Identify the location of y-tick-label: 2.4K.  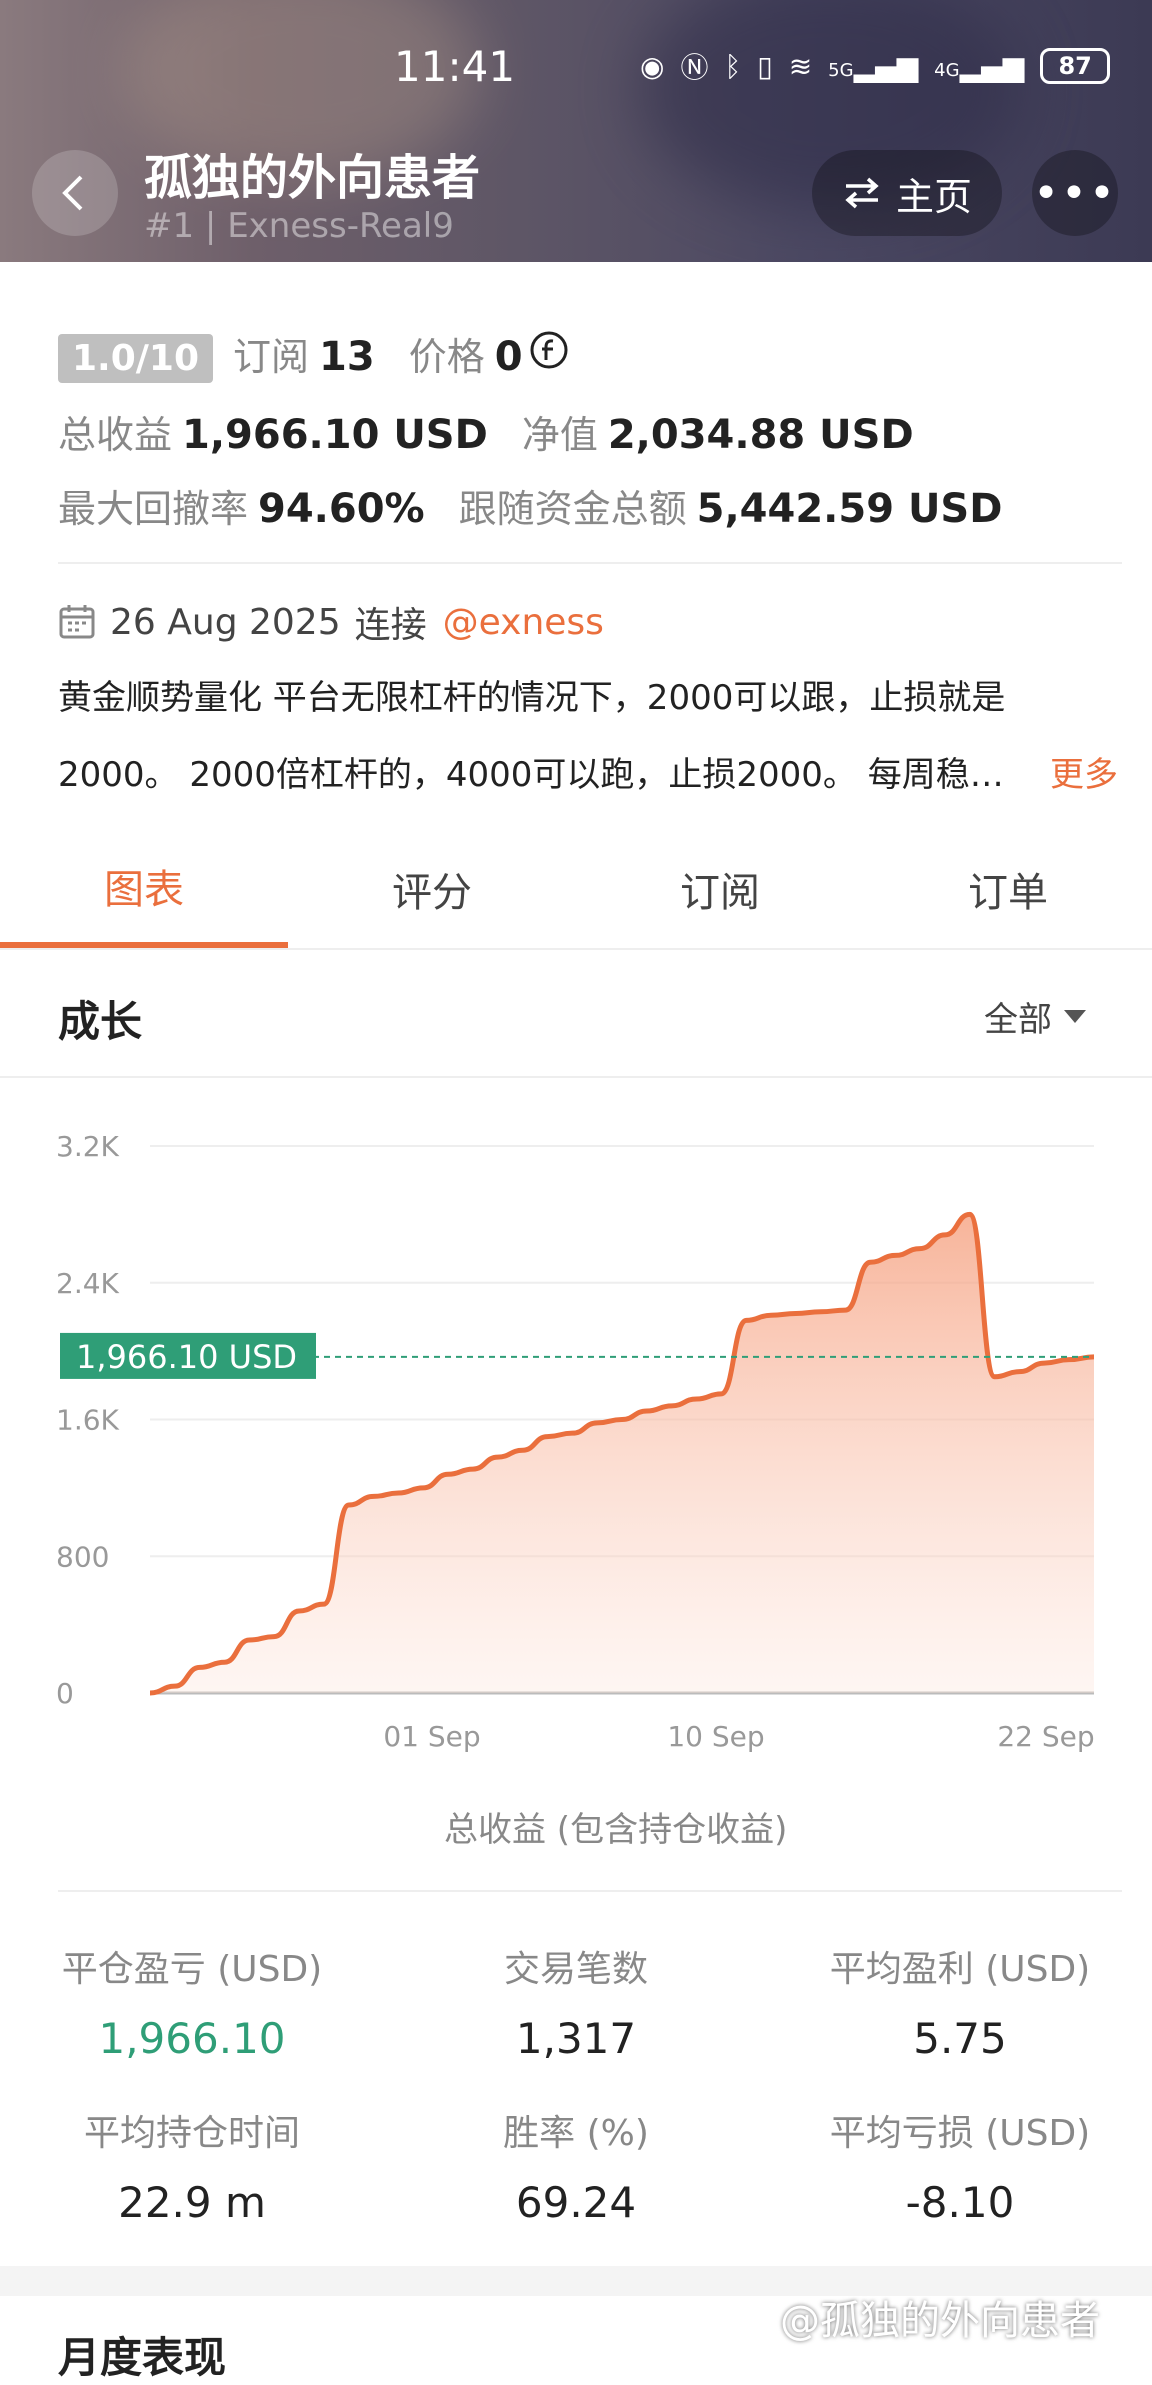
(88, 1283).